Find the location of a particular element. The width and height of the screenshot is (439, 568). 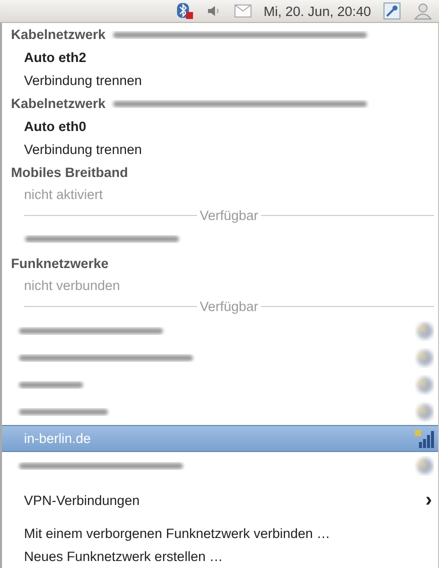

section-header: Funknetzwerke is located at coordinates (60, 263).